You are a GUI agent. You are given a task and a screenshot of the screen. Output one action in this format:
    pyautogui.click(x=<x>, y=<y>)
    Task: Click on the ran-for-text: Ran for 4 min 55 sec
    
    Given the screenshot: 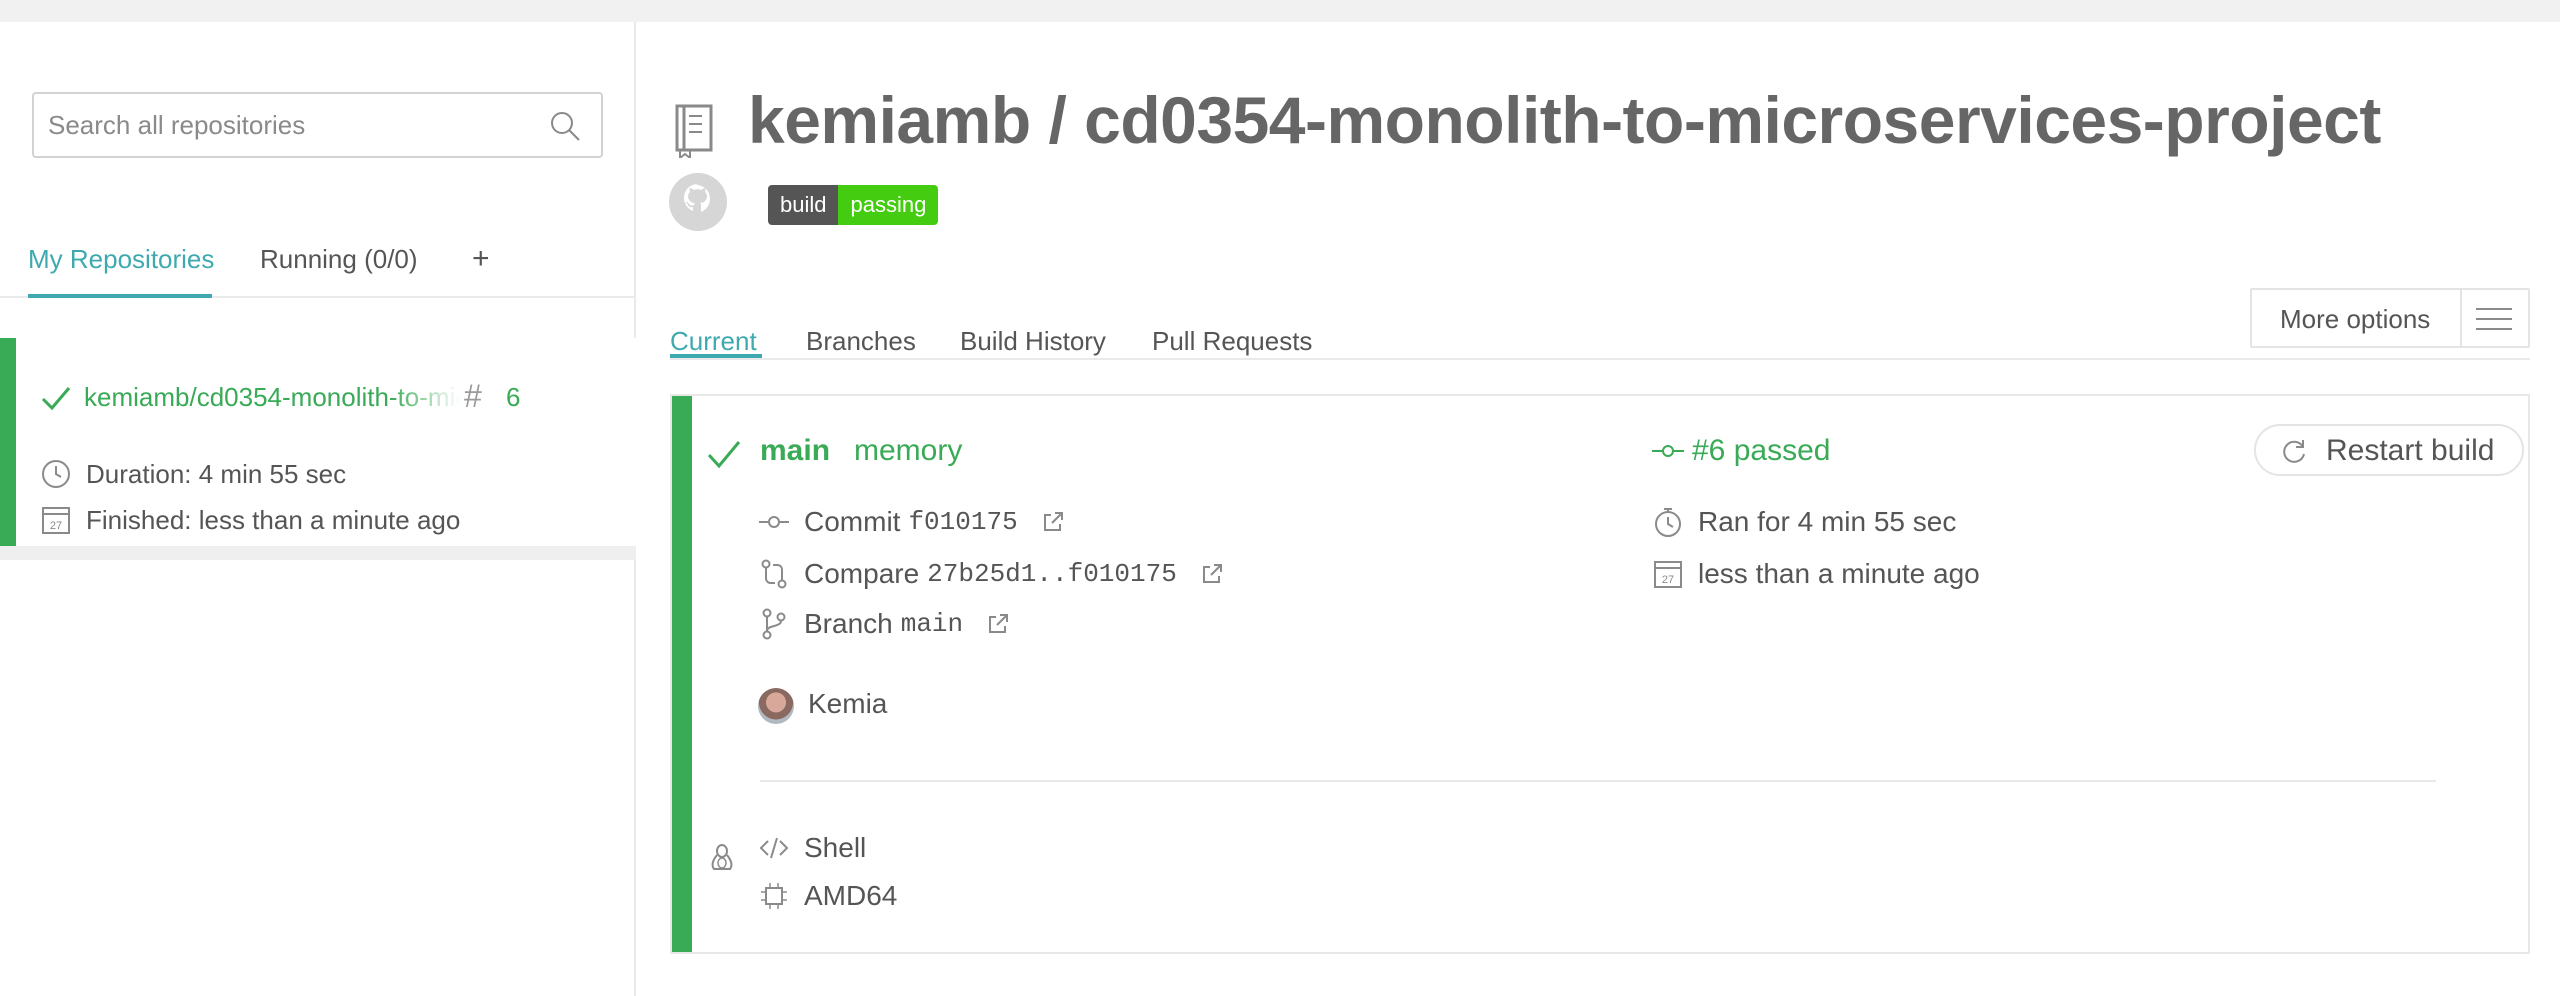 What is the action you would take?
    pyautogui.click(x=1827, y=521)
    